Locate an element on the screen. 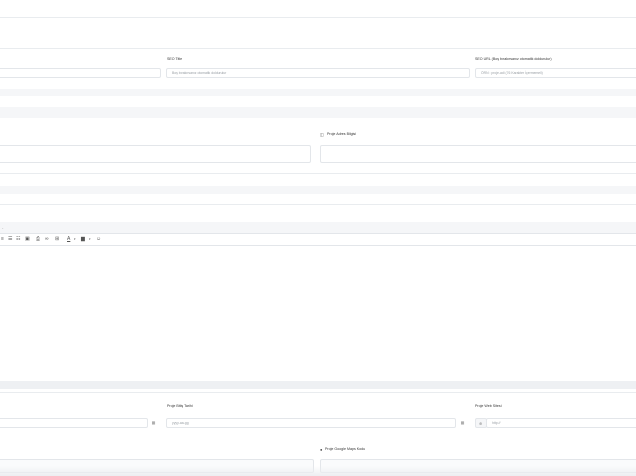 This screenshot has width=636, height=476. map-icon: ◫ is located at coordinates (322, 134).